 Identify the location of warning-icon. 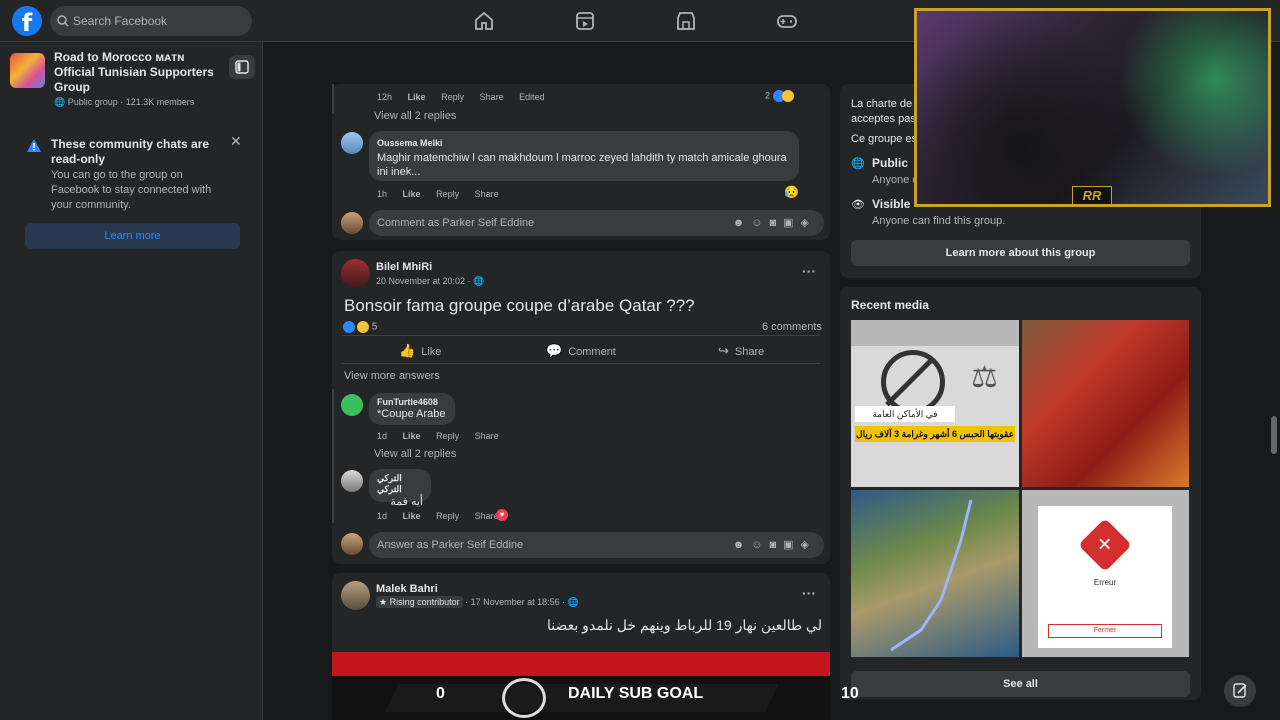
(34, 147).